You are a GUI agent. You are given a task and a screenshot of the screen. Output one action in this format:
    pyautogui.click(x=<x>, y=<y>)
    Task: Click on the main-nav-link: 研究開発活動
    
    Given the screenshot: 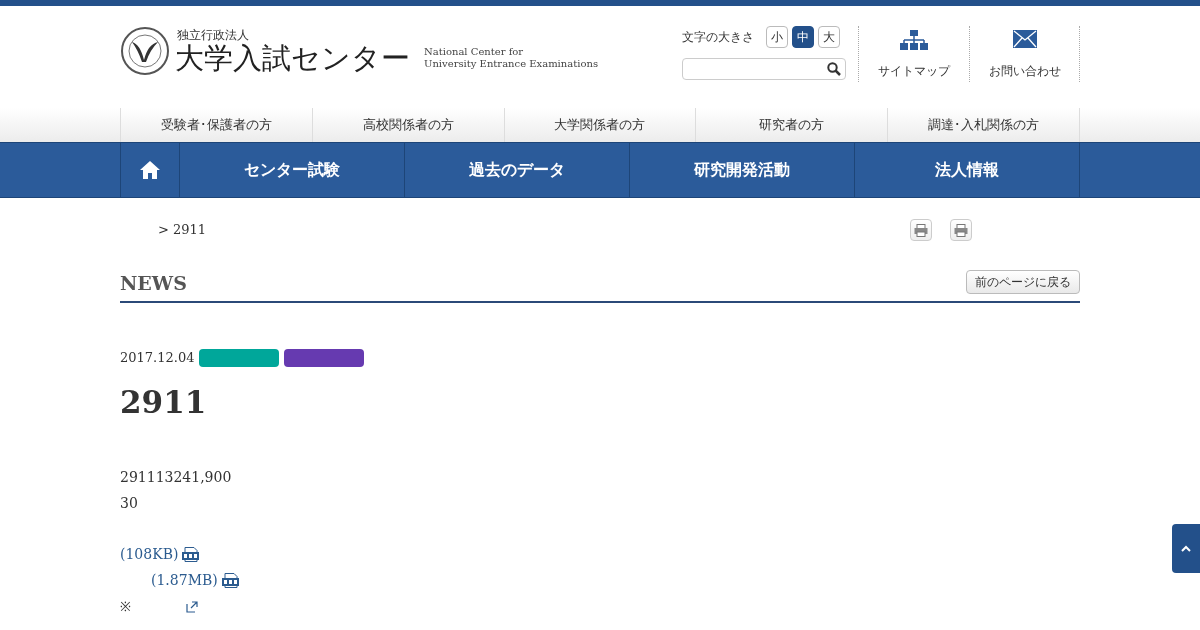 What is the action you would take?
    pyautogui.click(x=742, y=170)
    